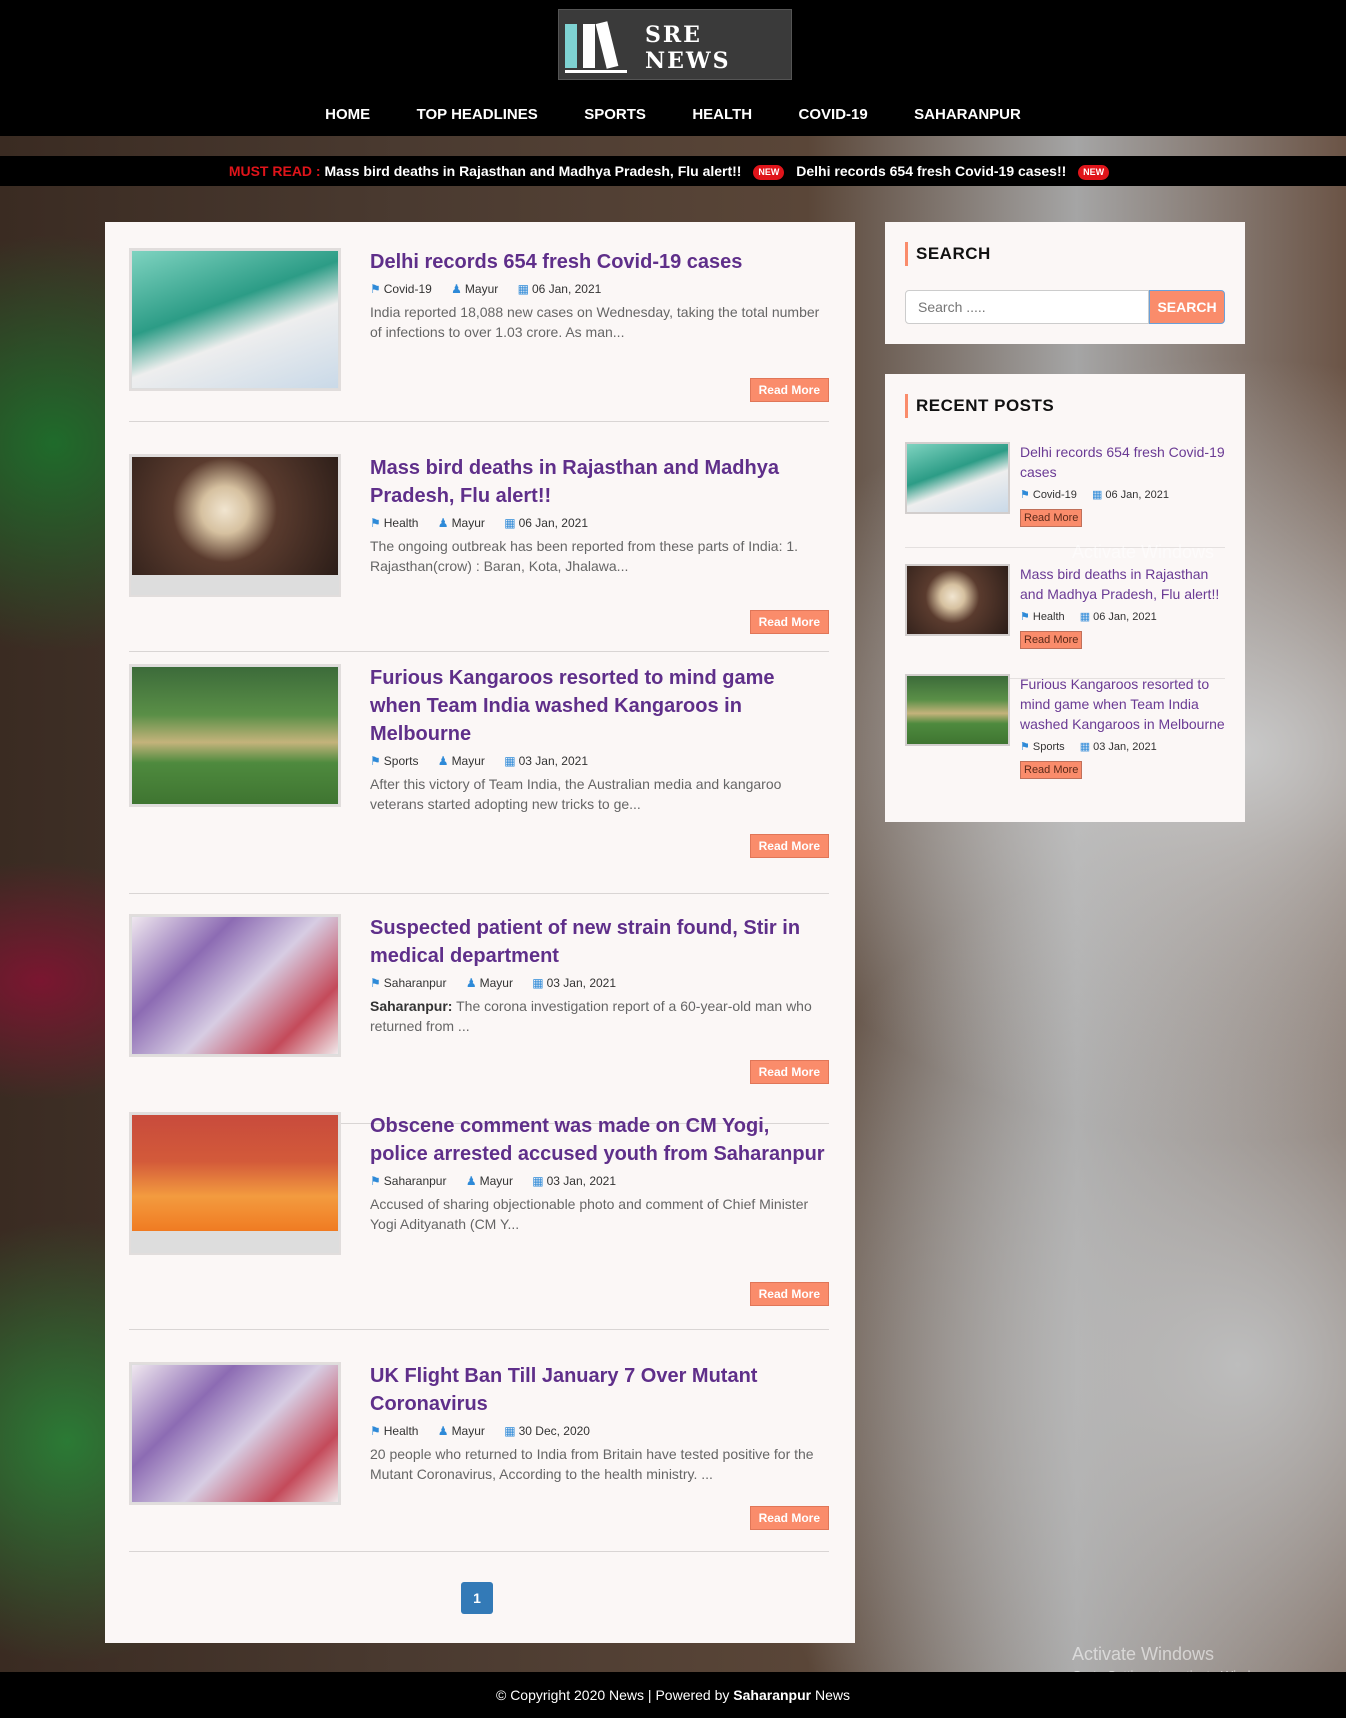 This screenshot has height=1718, width=1346. What do you see at coordinates (1027, 307) in the screenshot?
I see `search-input` at bounding box center [1027, 307].